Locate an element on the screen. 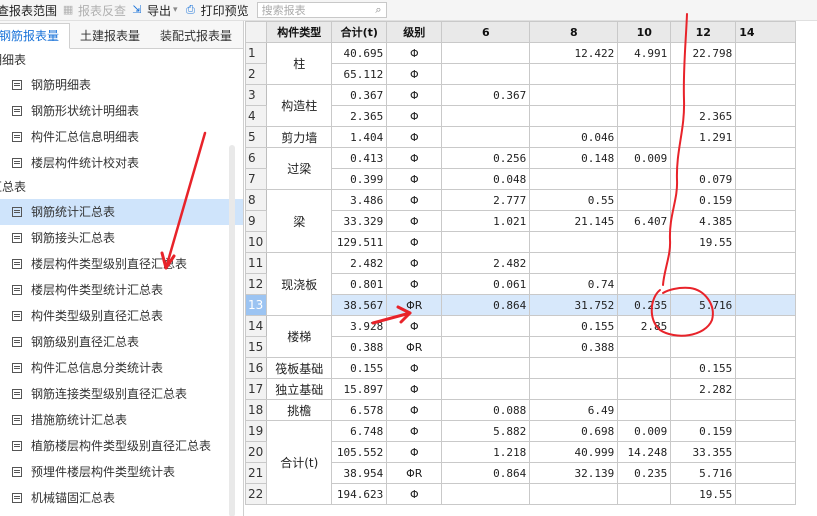 The width and height of the screenshot is (817, 516). export-button: ⇲ 导出 ▾ is located at coordinates (155, 10).